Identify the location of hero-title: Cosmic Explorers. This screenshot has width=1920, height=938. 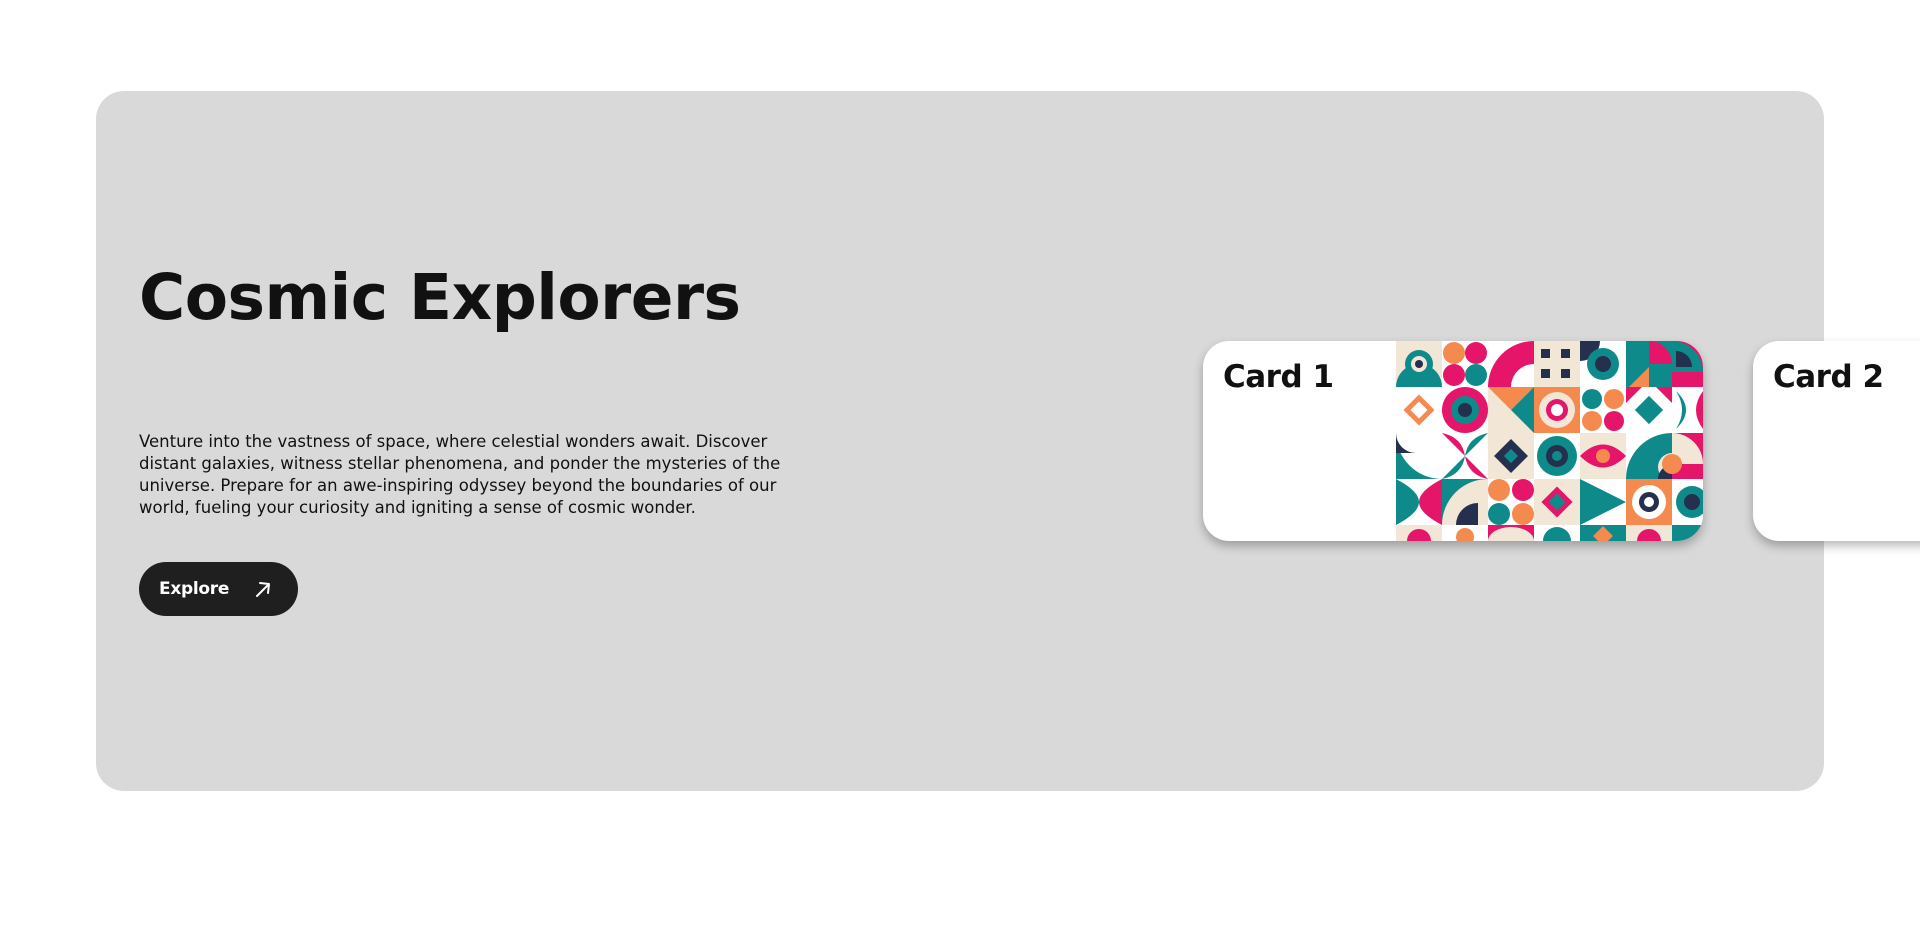
(440, 297).